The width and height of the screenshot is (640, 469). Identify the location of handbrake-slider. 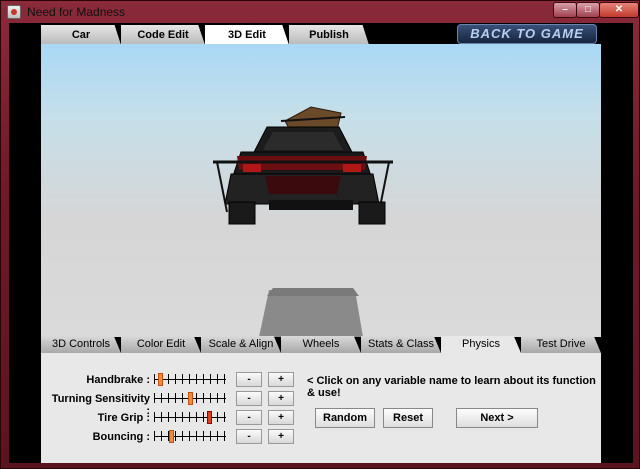
(190, 379).